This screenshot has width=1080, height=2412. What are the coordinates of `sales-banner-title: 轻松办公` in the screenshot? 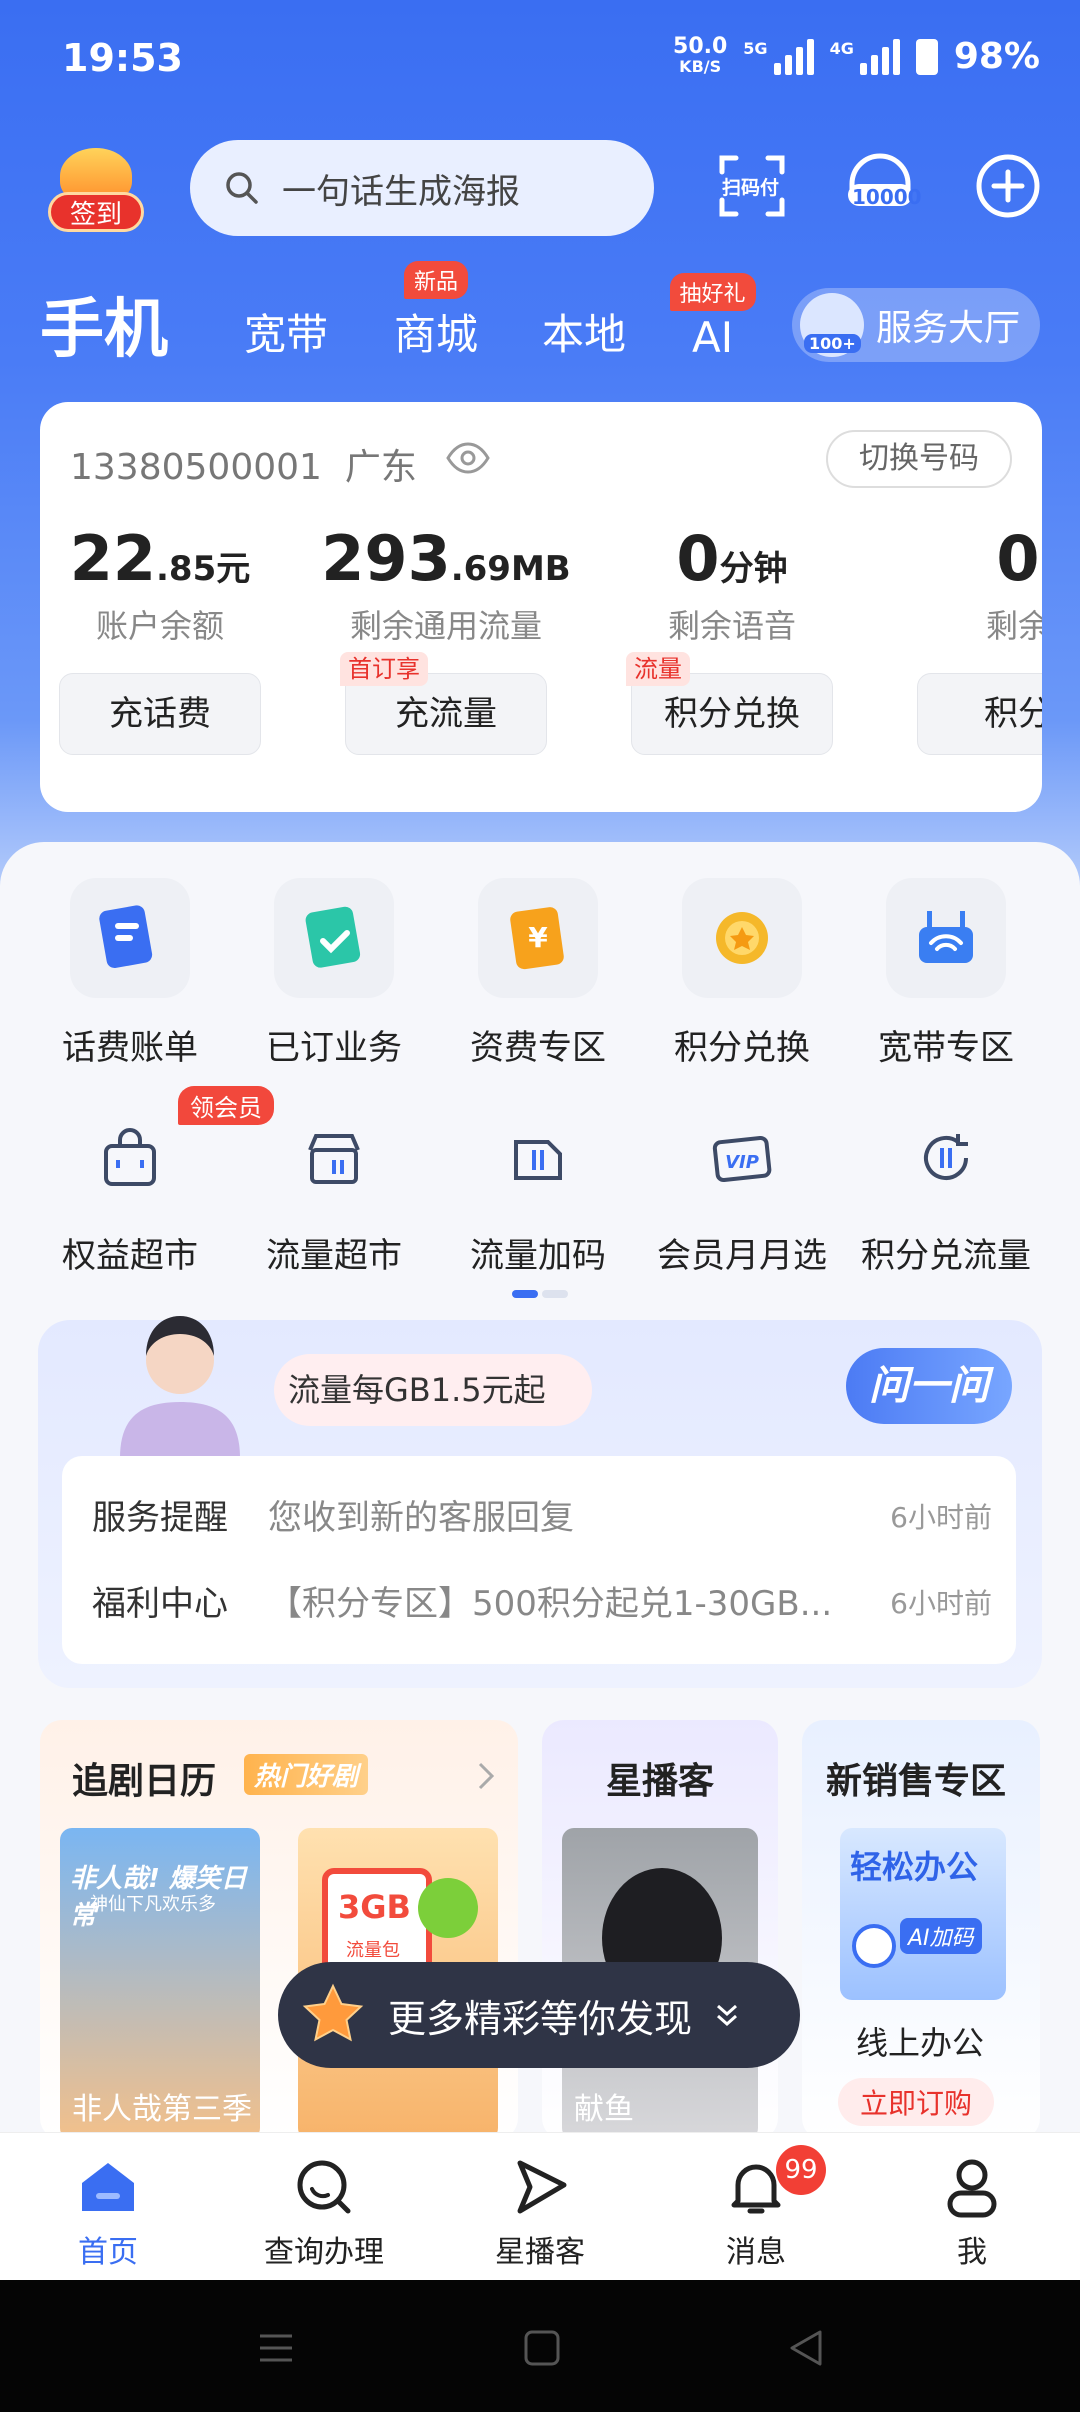 It's located at (914, 1867).